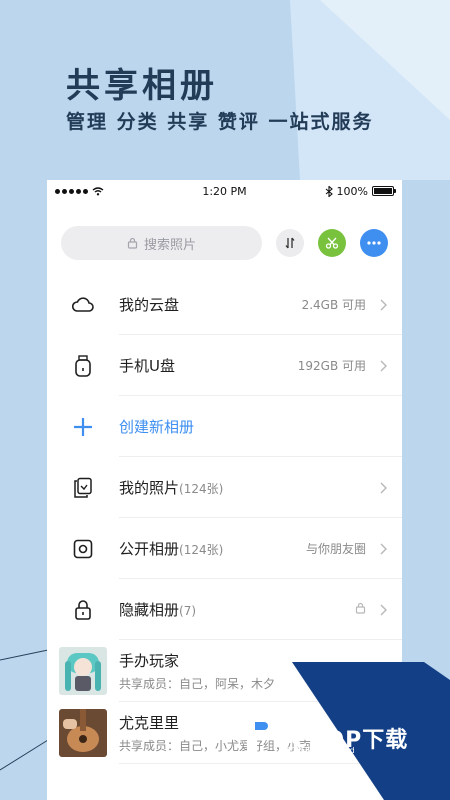  What do you see at coordinates (333, 305) in the screenshot?
I see `menu-meta: 2.4GB 可用` at bounding box center [333, 305].